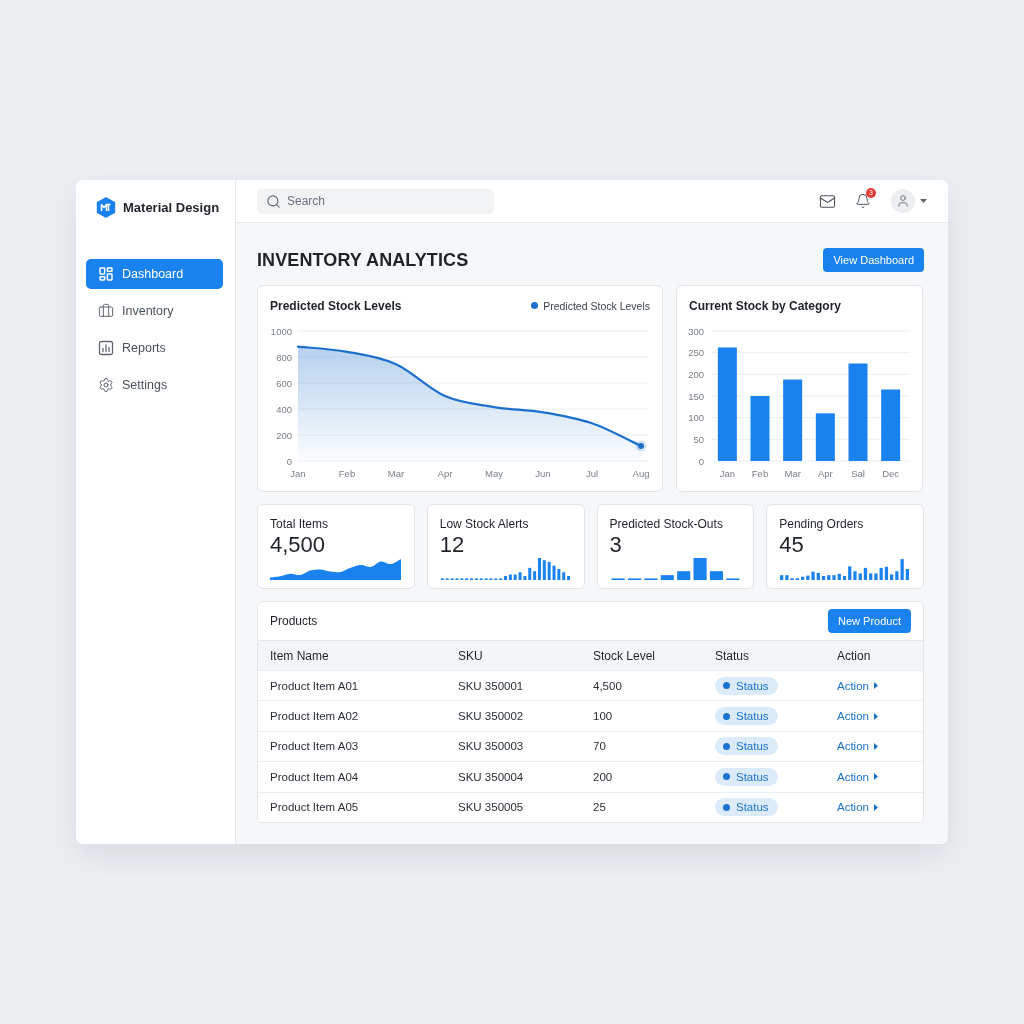 The width and height of the screenshot is (1024, 1024). Describe the element at coordinates (873, 260) in the screenshot. I see `view-dashboard-button: View Dashboard` at that location.